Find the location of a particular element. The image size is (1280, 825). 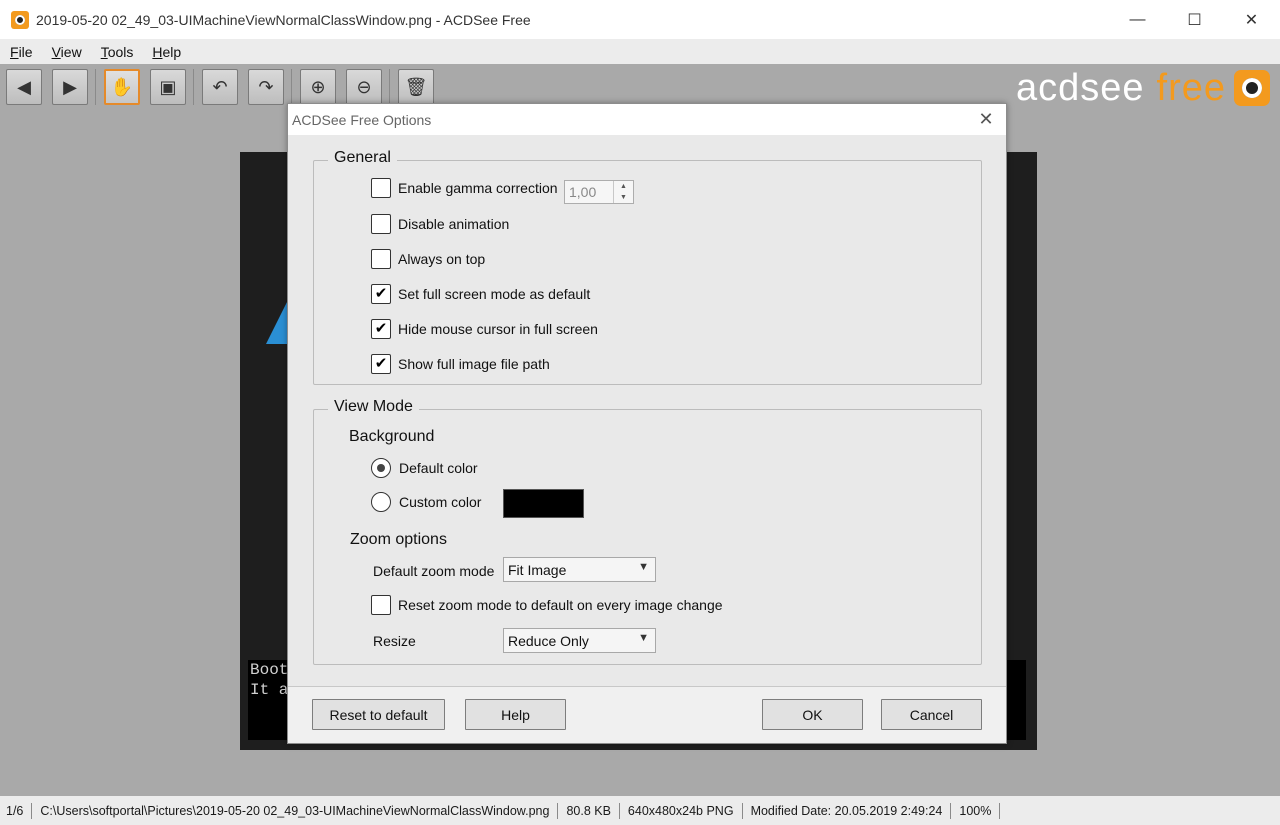

hand-icon: ✋ is located at coordinates (122, 86).